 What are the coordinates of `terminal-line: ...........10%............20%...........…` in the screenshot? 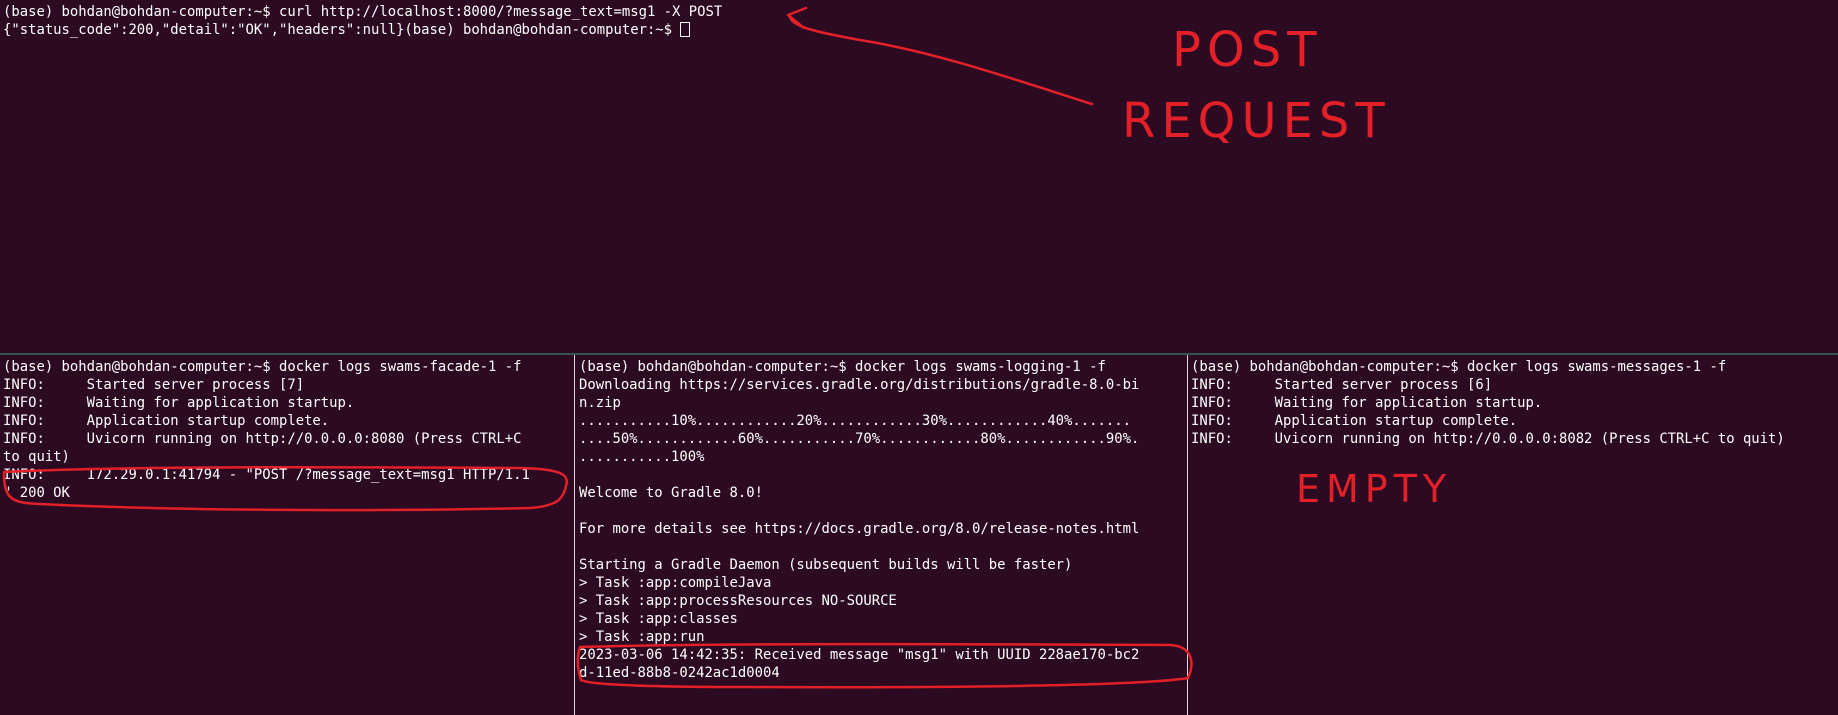 It's located at (855, 421).